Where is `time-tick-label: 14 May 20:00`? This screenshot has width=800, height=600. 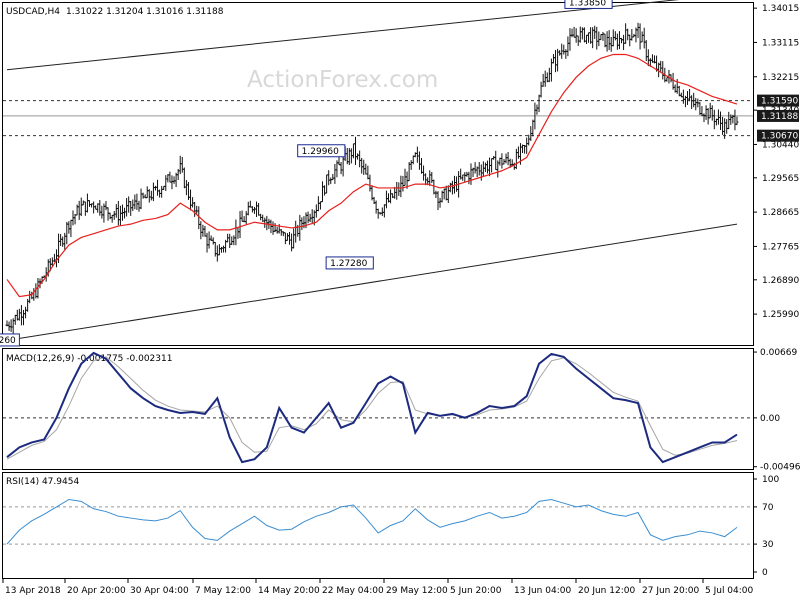 time-tick-label: 14 May 20:00 is located at coordinates (289, 591).